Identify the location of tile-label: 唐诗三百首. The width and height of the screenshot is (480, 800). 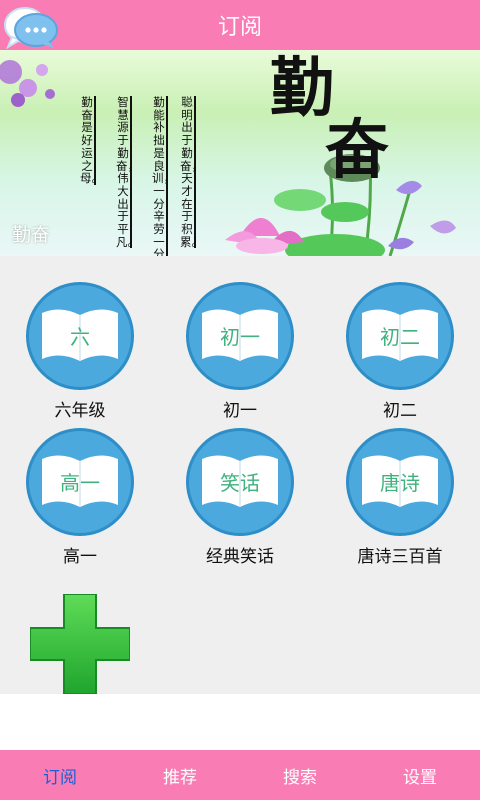
(400, 557).